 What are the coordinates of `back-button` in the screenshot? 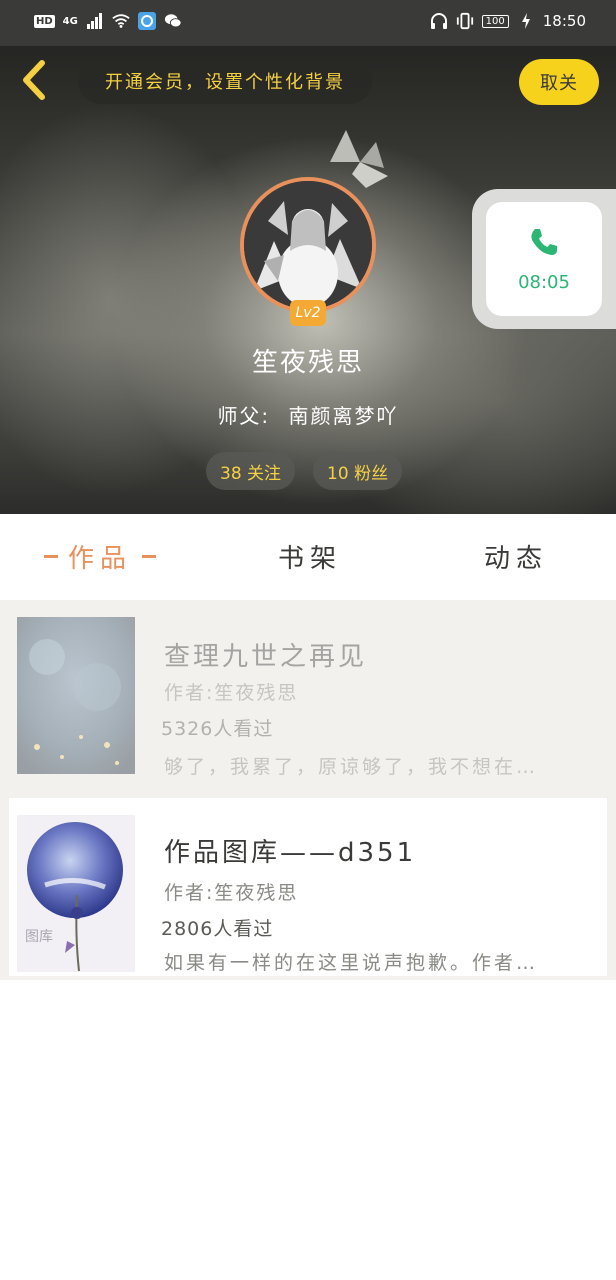 It's located at (34, 80).